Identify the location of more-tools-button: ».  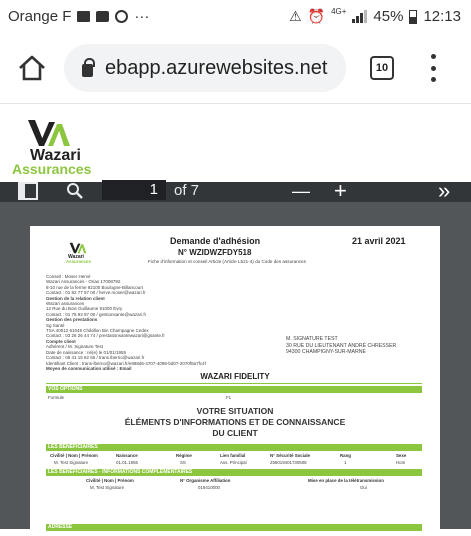
(444, 191).